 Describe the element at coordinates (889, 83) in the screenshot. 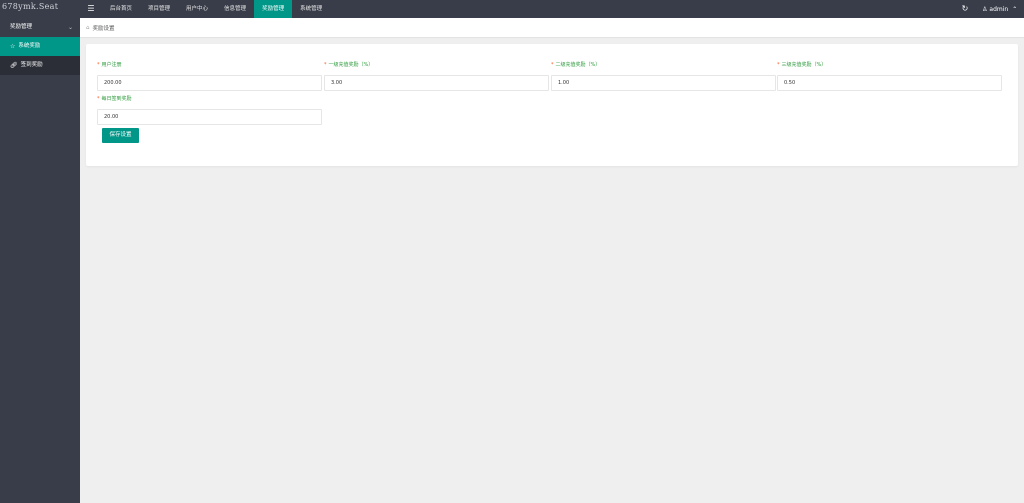

I see `level3-reward-input` at that location.